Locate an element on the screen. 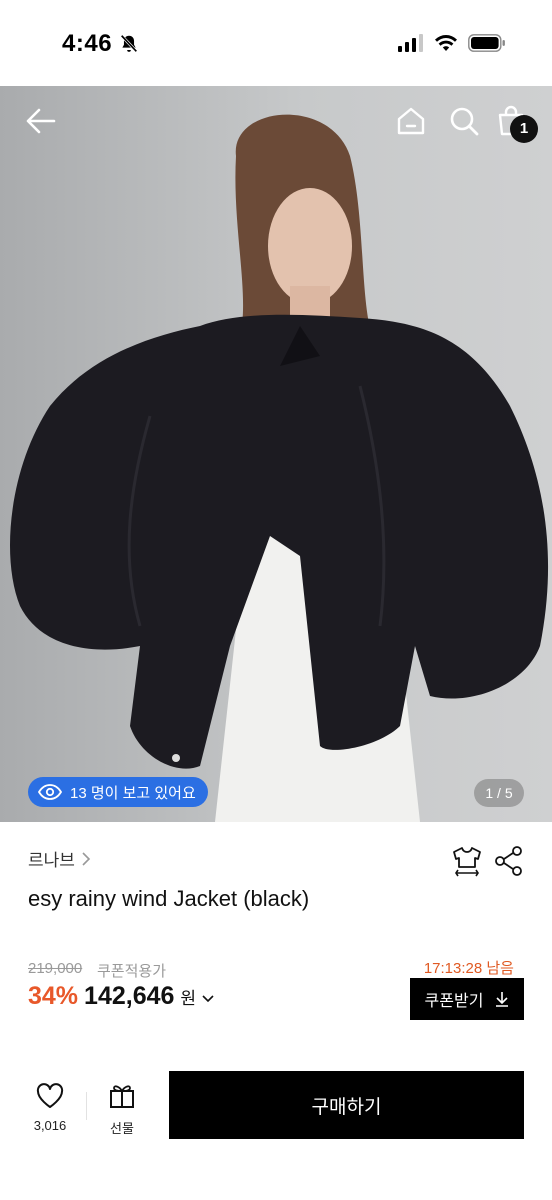 The image size is (552, 1200). viewers-badge: 13 명이 보고 있어요 is located at coordinates (118, 792).